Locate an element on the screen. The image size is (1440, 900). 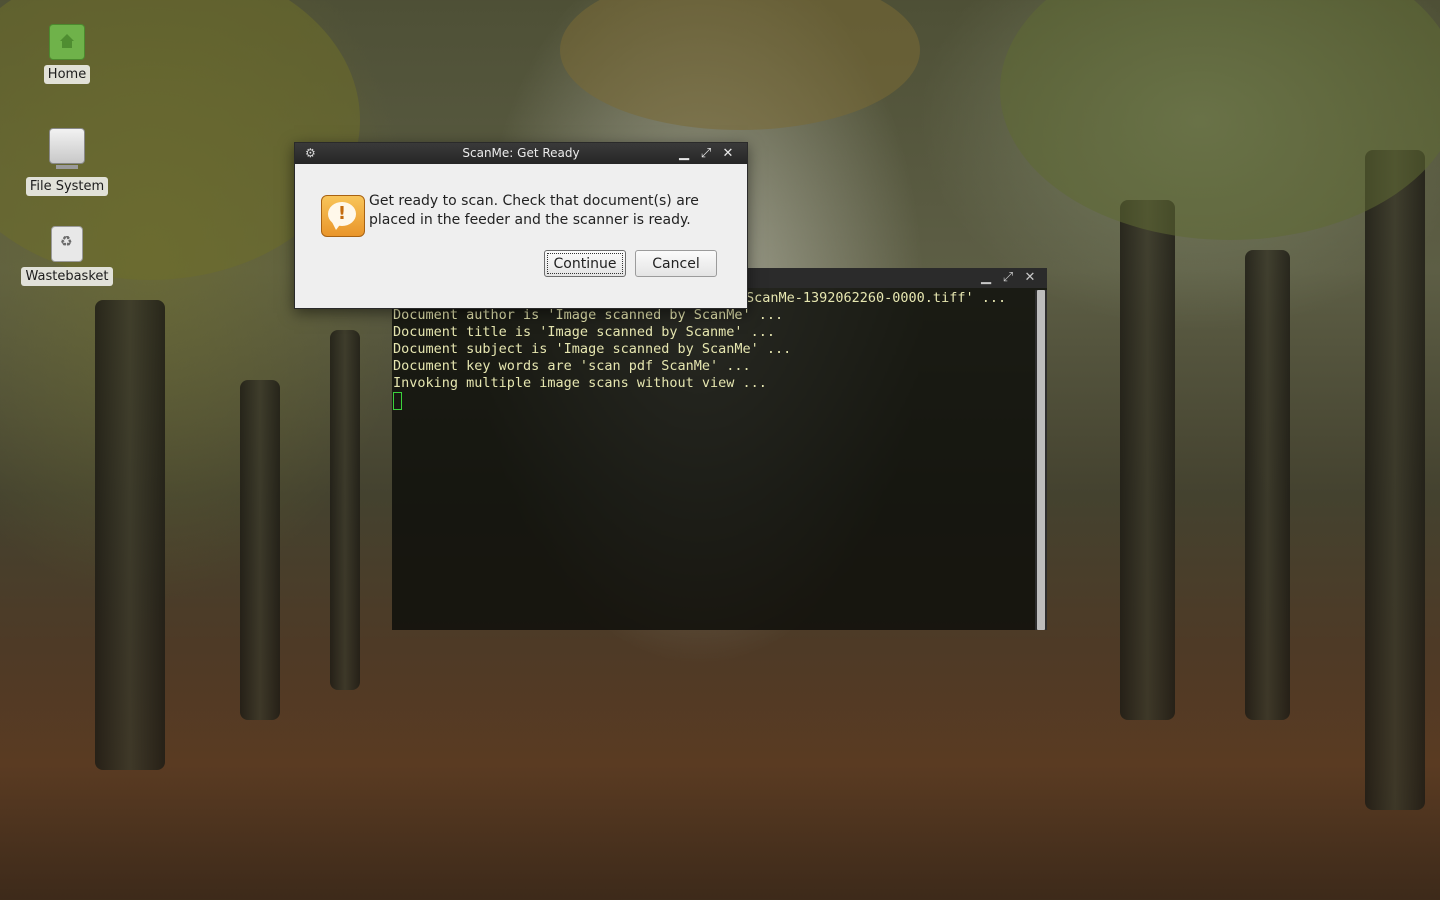
dialog-title: ScanMe: Get Ready is located at coordinates (521, 153).